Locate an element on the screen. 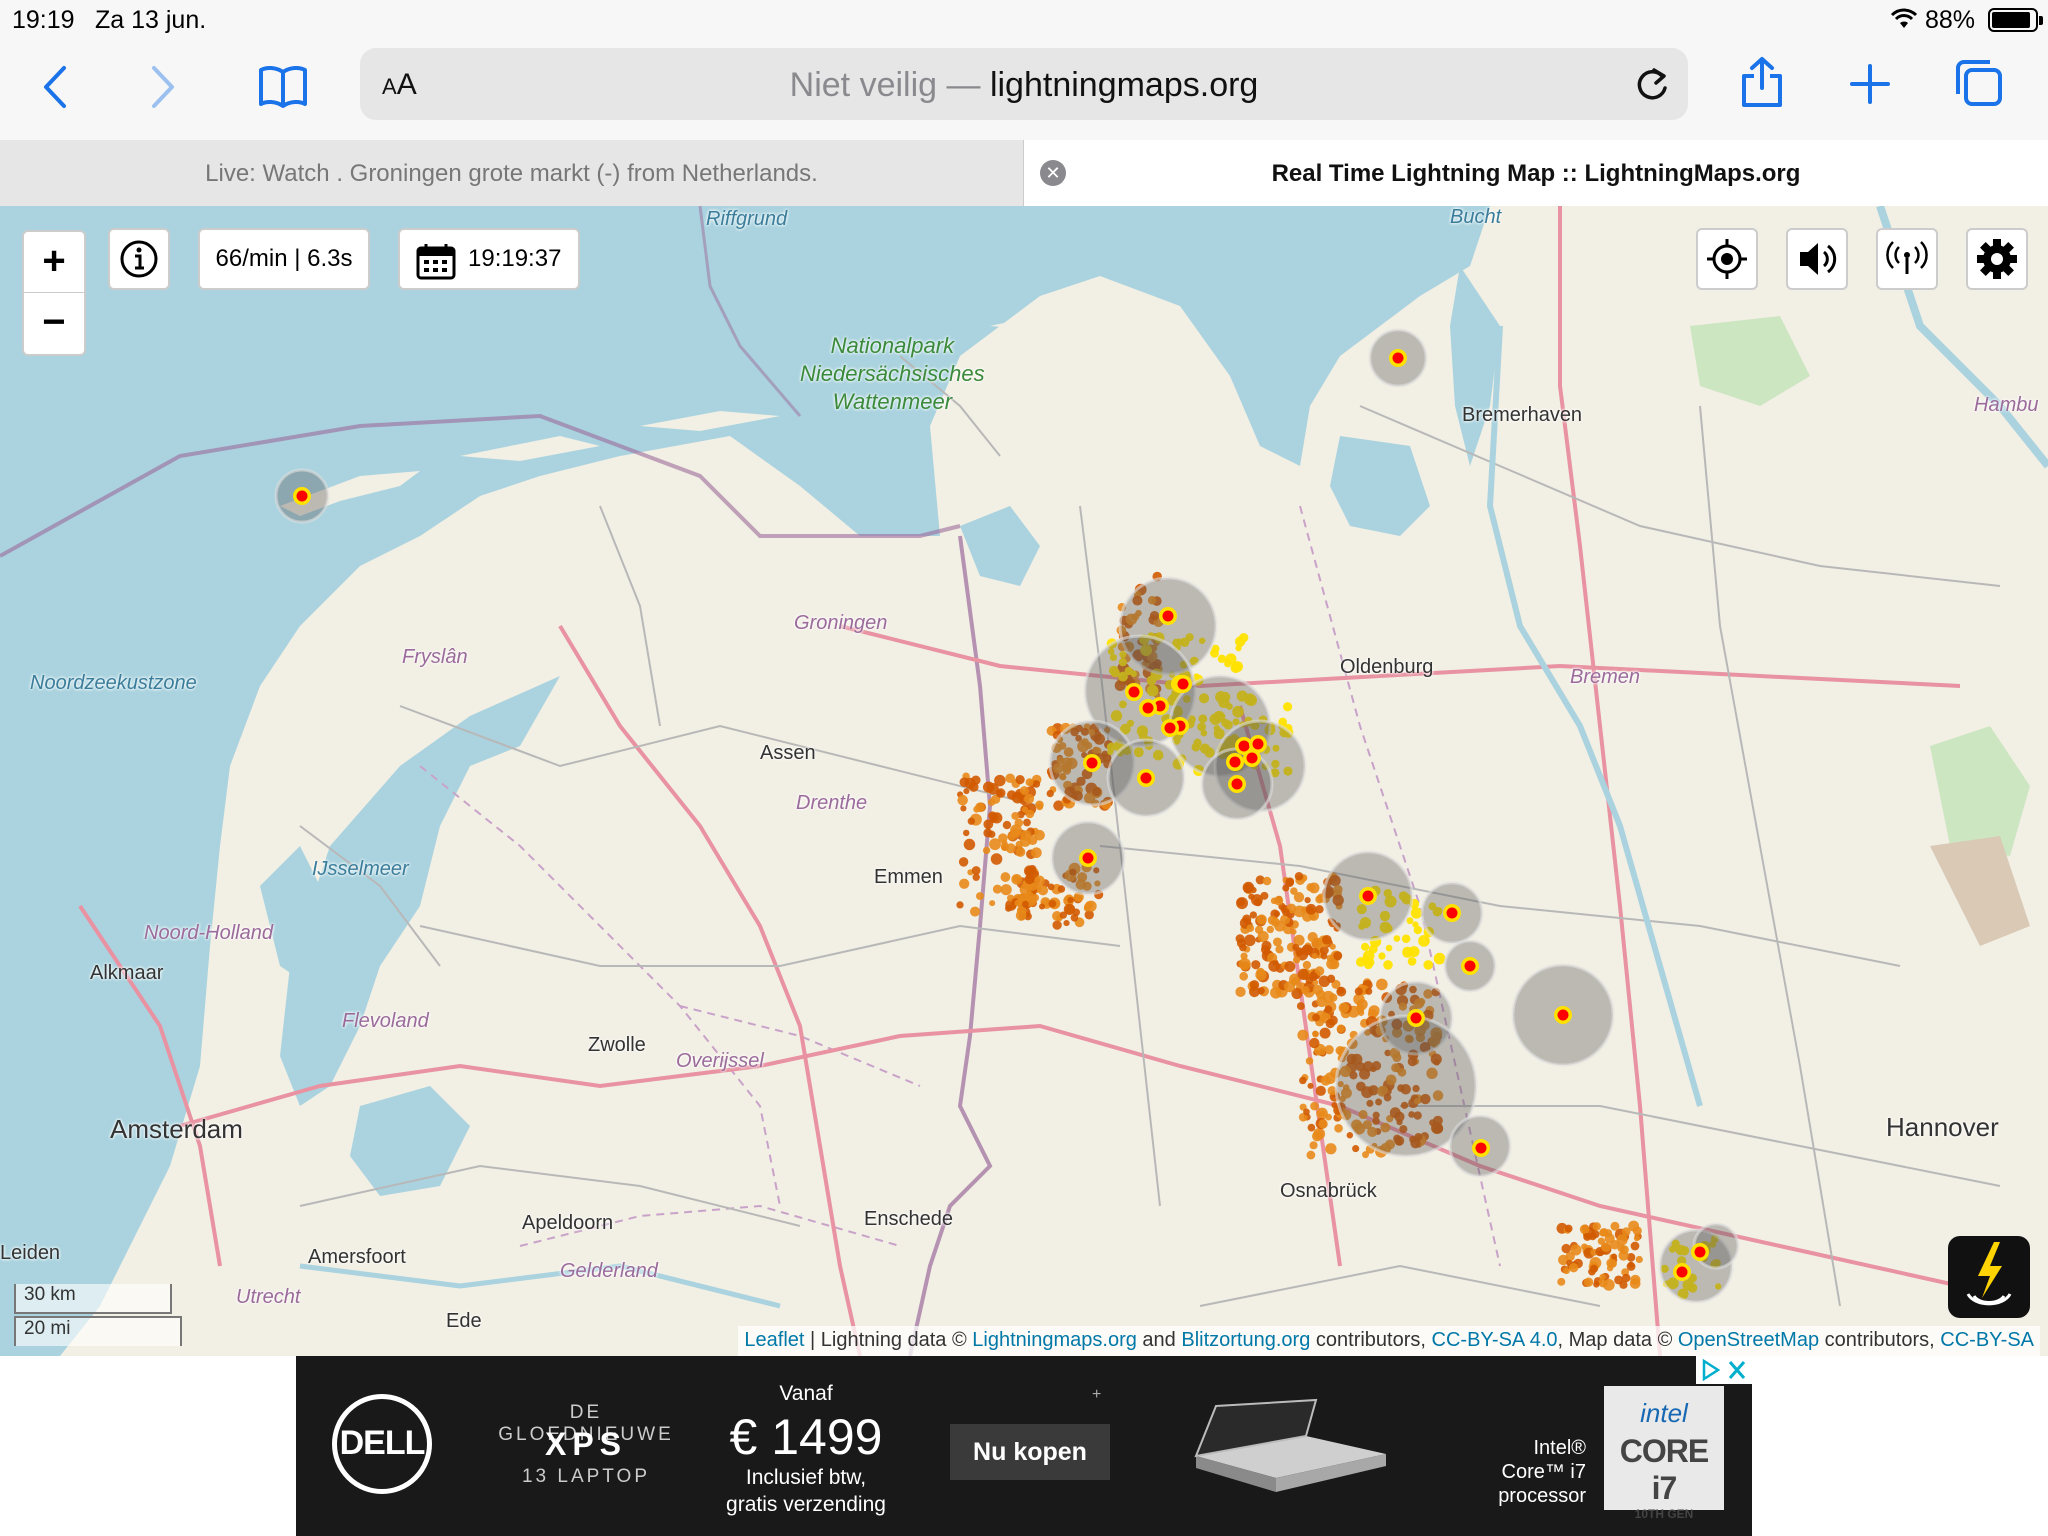 Image resolution: width=2048 pixels, height=1536 pixels. map-label-overijssel: Overijssel is located at coordinates (720, 1061).